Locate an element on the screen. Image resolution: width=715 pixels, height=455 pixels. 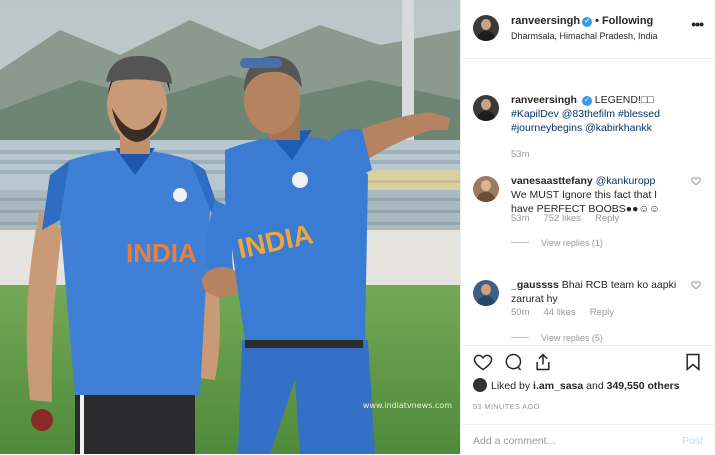
caption-meta: 53m is located at coordinates (527, 154).